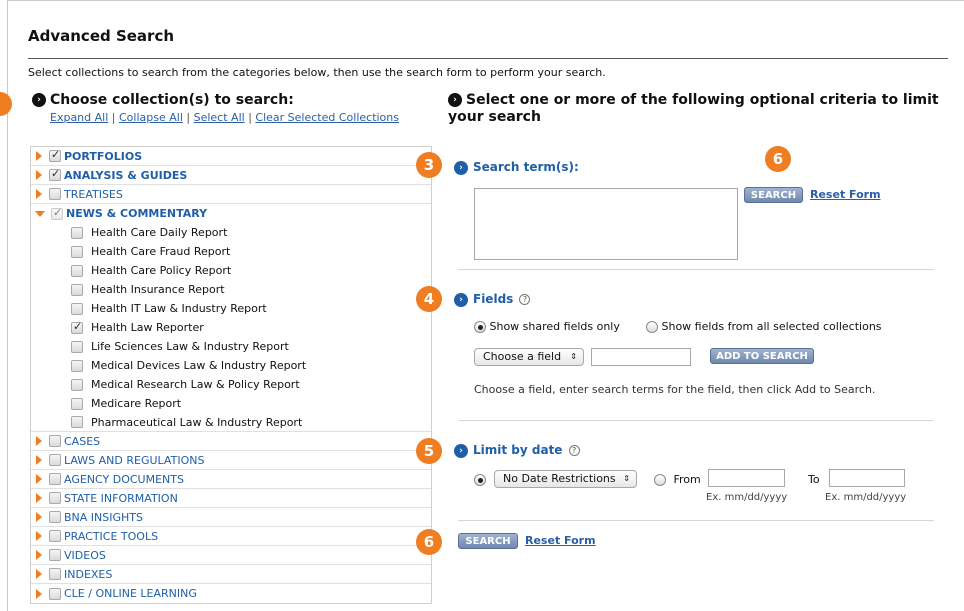 The height and width of the screenshot is (611, 964). Describe the element at coordinates (151, 117) in the screenshot. I see `collapse-all-link: Collapse All` at that location.